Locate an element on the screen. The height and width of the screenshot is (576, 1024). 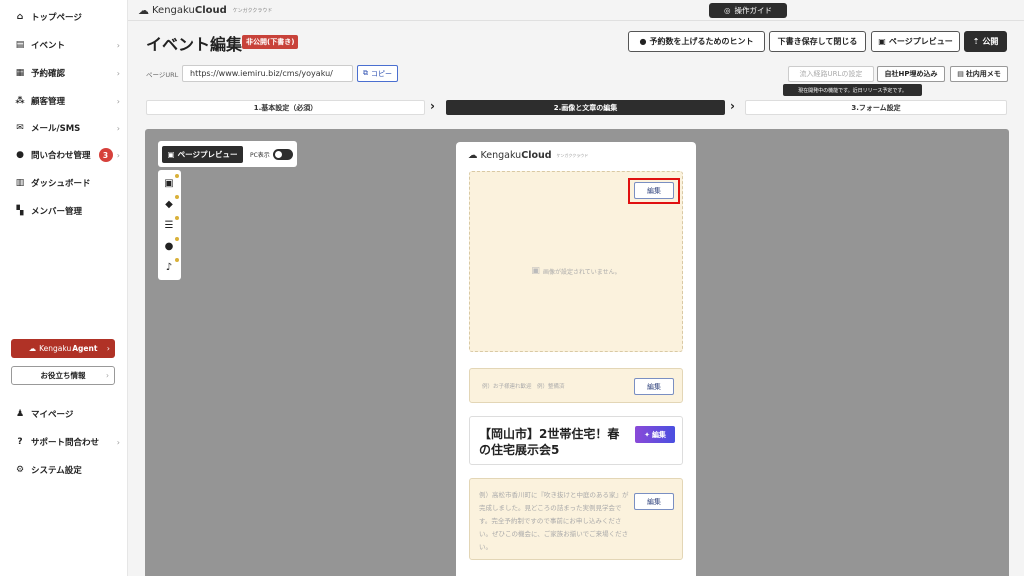
brand-logo: ☁ Kengaku Cloud ケンガククラウド is located at coordinates (205, 10).